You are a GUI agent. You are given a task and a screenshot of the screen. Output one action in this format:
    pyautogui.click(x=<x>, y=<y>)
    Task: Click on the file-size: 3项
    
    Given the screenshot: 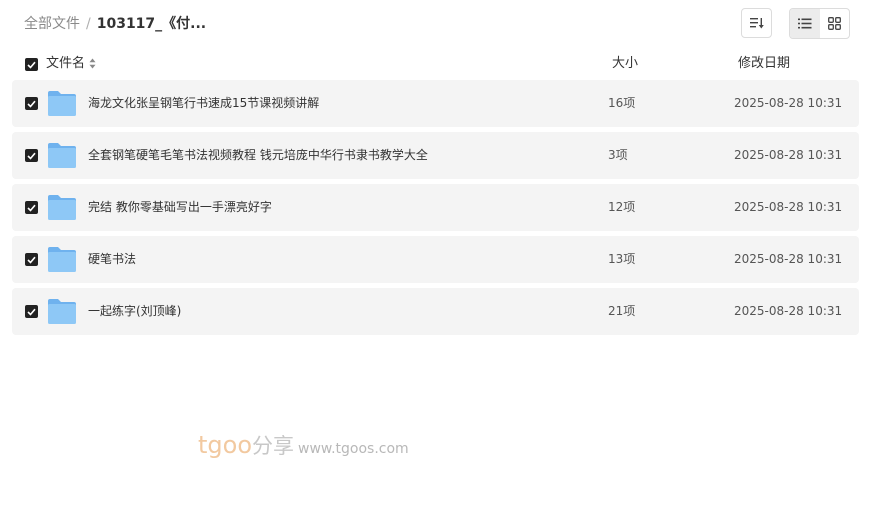 What is the action you would take?
    pyautogui.click(x=618, y=155)
    